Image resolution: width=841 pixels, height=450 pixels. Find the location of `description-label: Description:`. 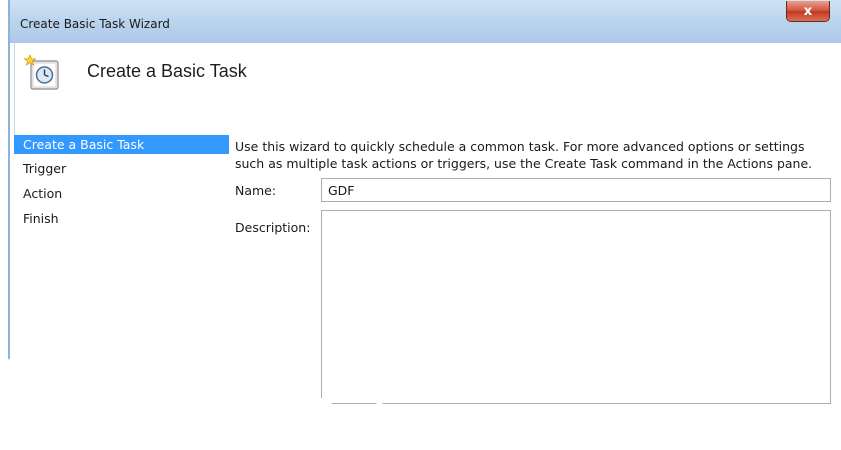

description-label: Description: is located at coordinates (273, 227).